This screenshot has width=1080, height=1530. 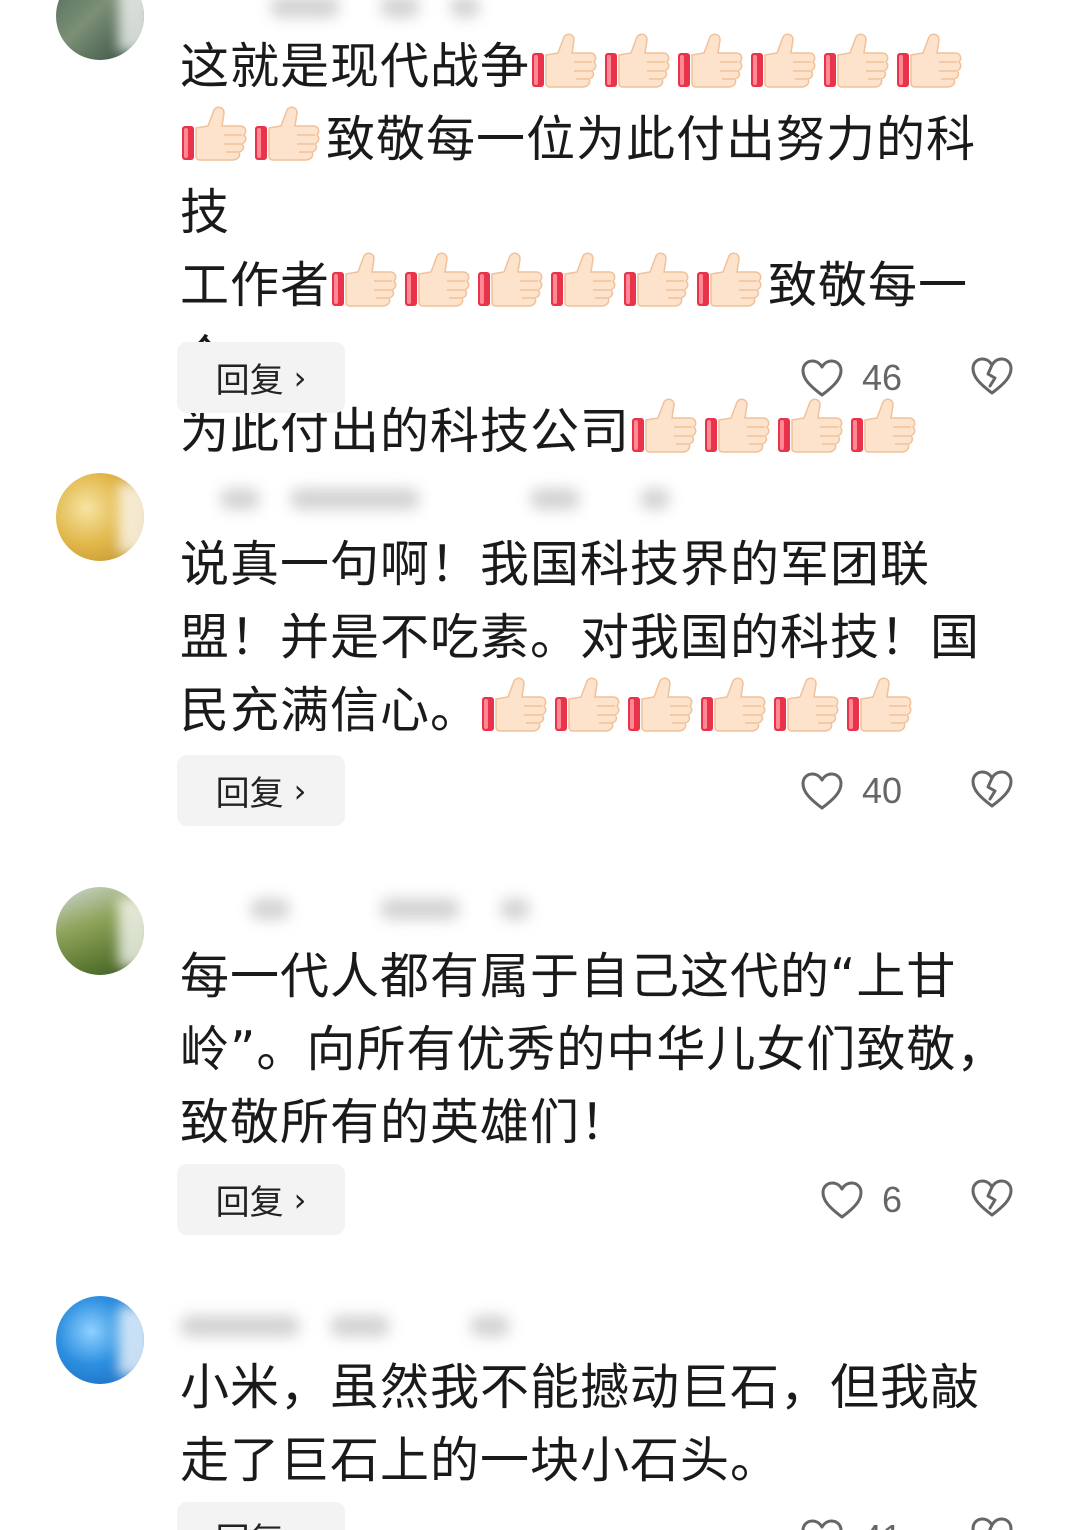 I want to click on comment-text: 说真一句啊！我国科技界的军团联盟！并是不吃素。对我国的科技！国民充满信心。, so click(x=595, y=637).